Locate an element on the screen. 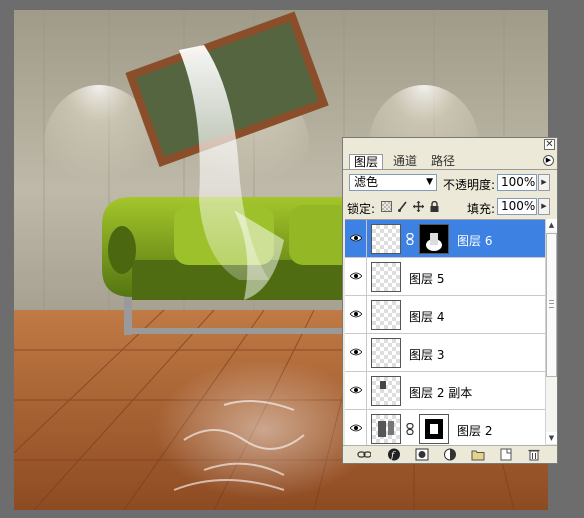  layer-list-scrollbar: ▲ ▼ is located at coordinates (551, 331).